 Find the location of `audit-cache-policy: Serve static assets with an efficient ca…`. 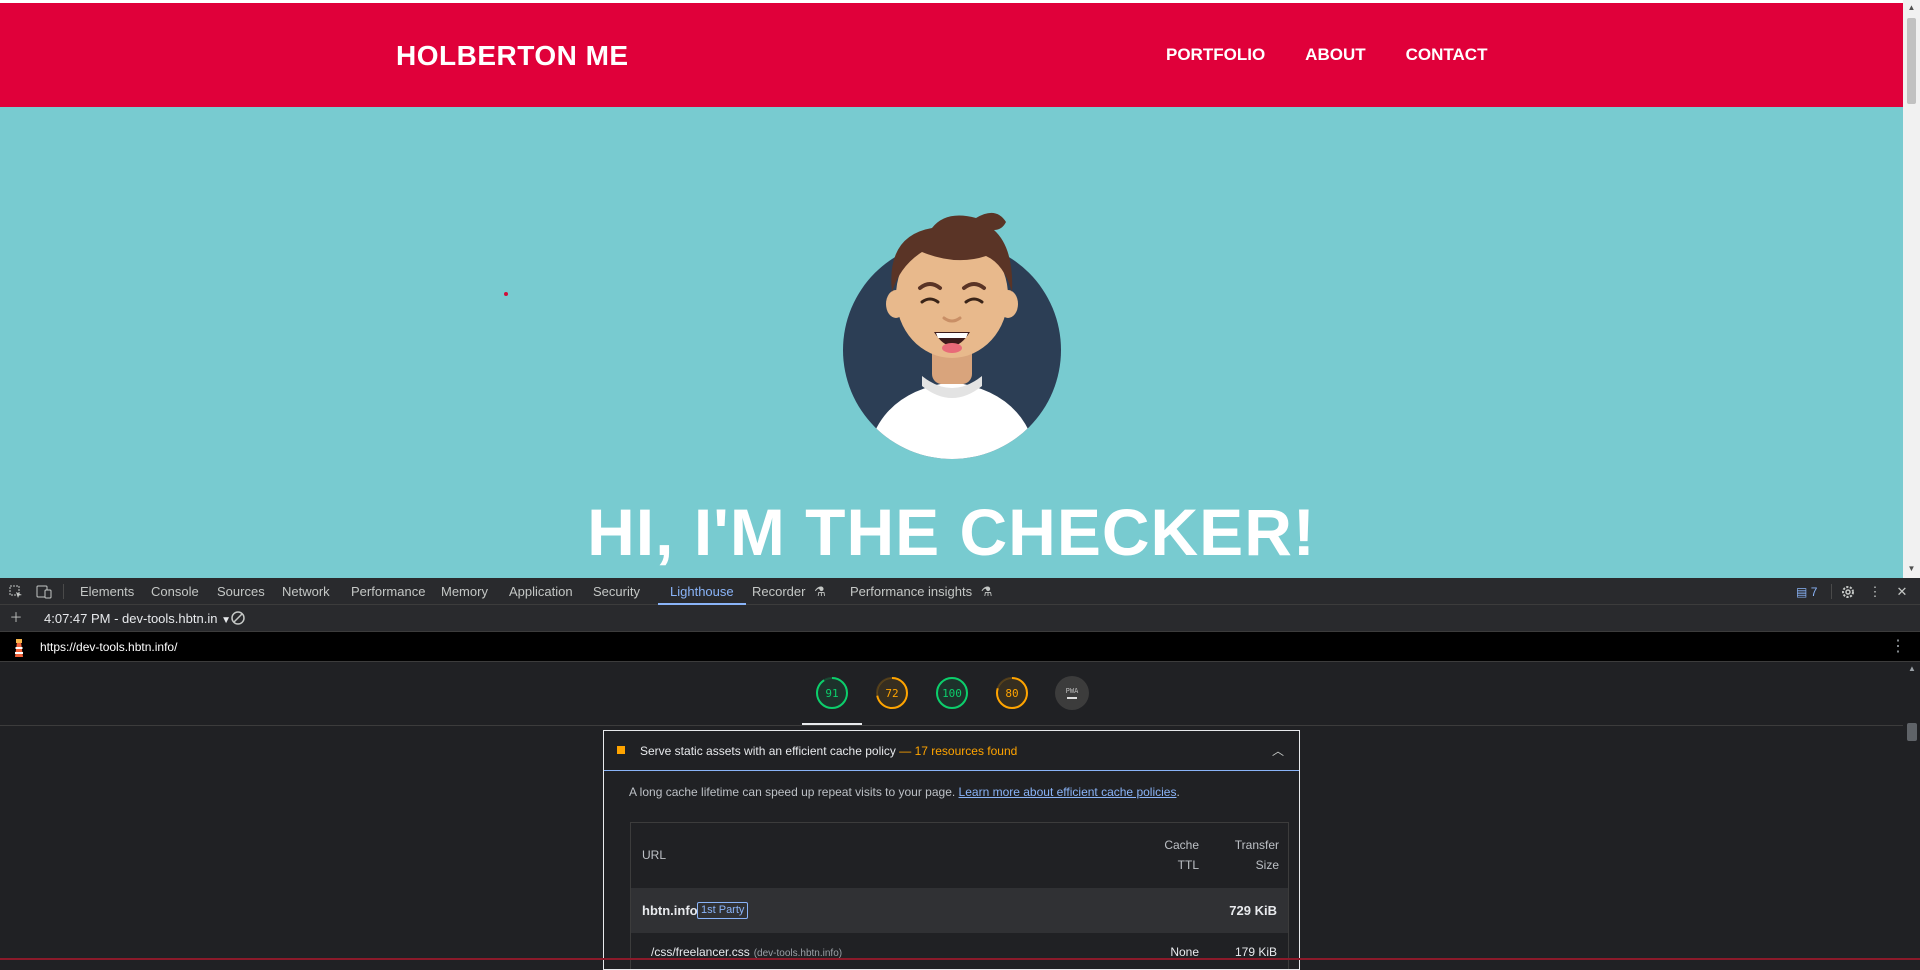

audit-cache-policy: Serve static assets with an efficient ca… is located at coordinates (951, 850).